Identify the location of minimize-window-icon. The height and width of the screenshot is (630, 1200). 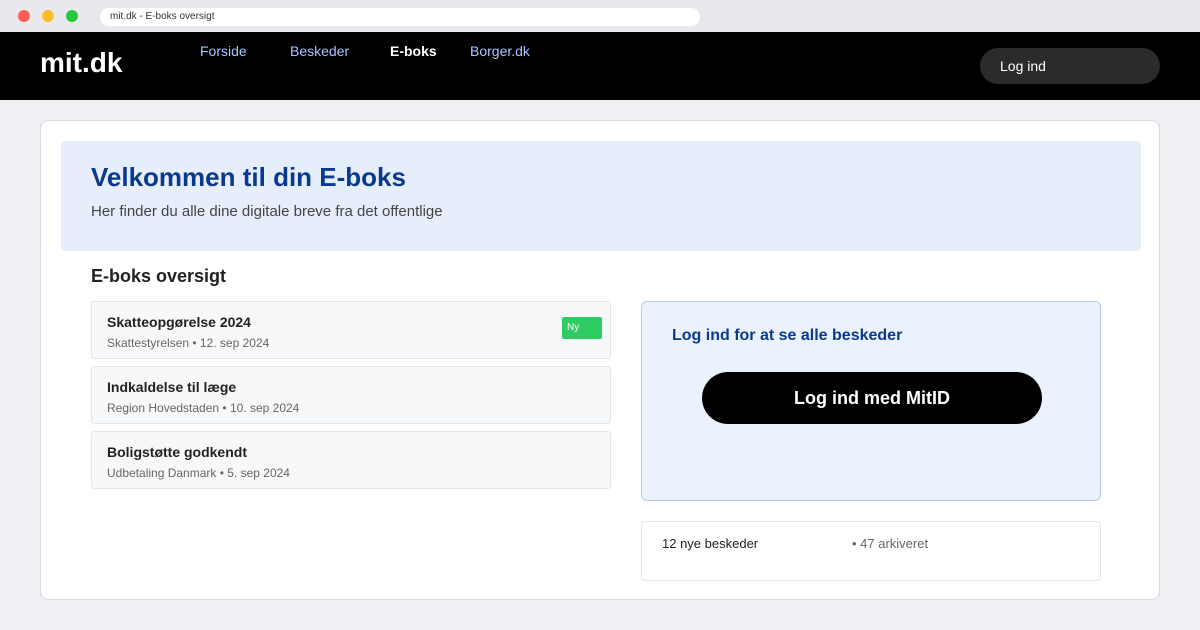
(48, 16).